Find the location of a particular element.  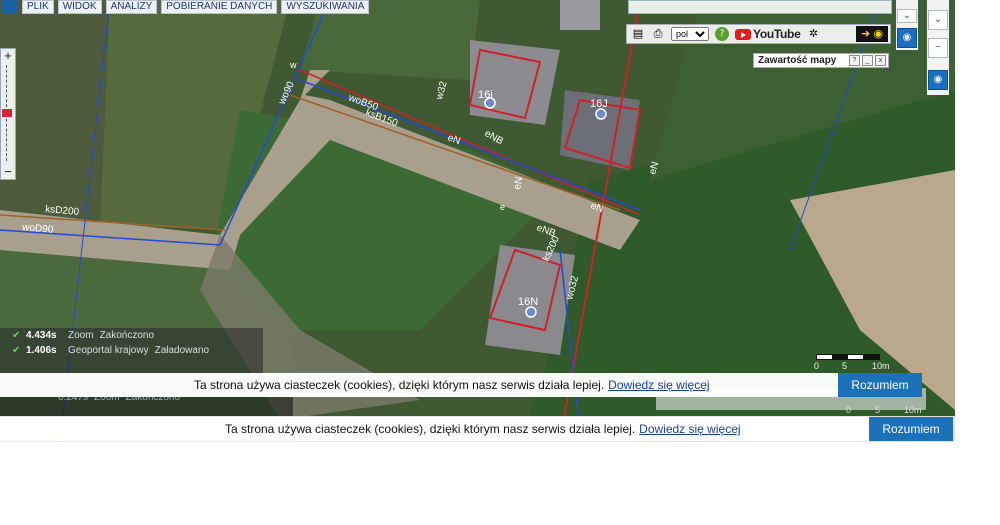

app-logo is located at coordinates (10, 7).